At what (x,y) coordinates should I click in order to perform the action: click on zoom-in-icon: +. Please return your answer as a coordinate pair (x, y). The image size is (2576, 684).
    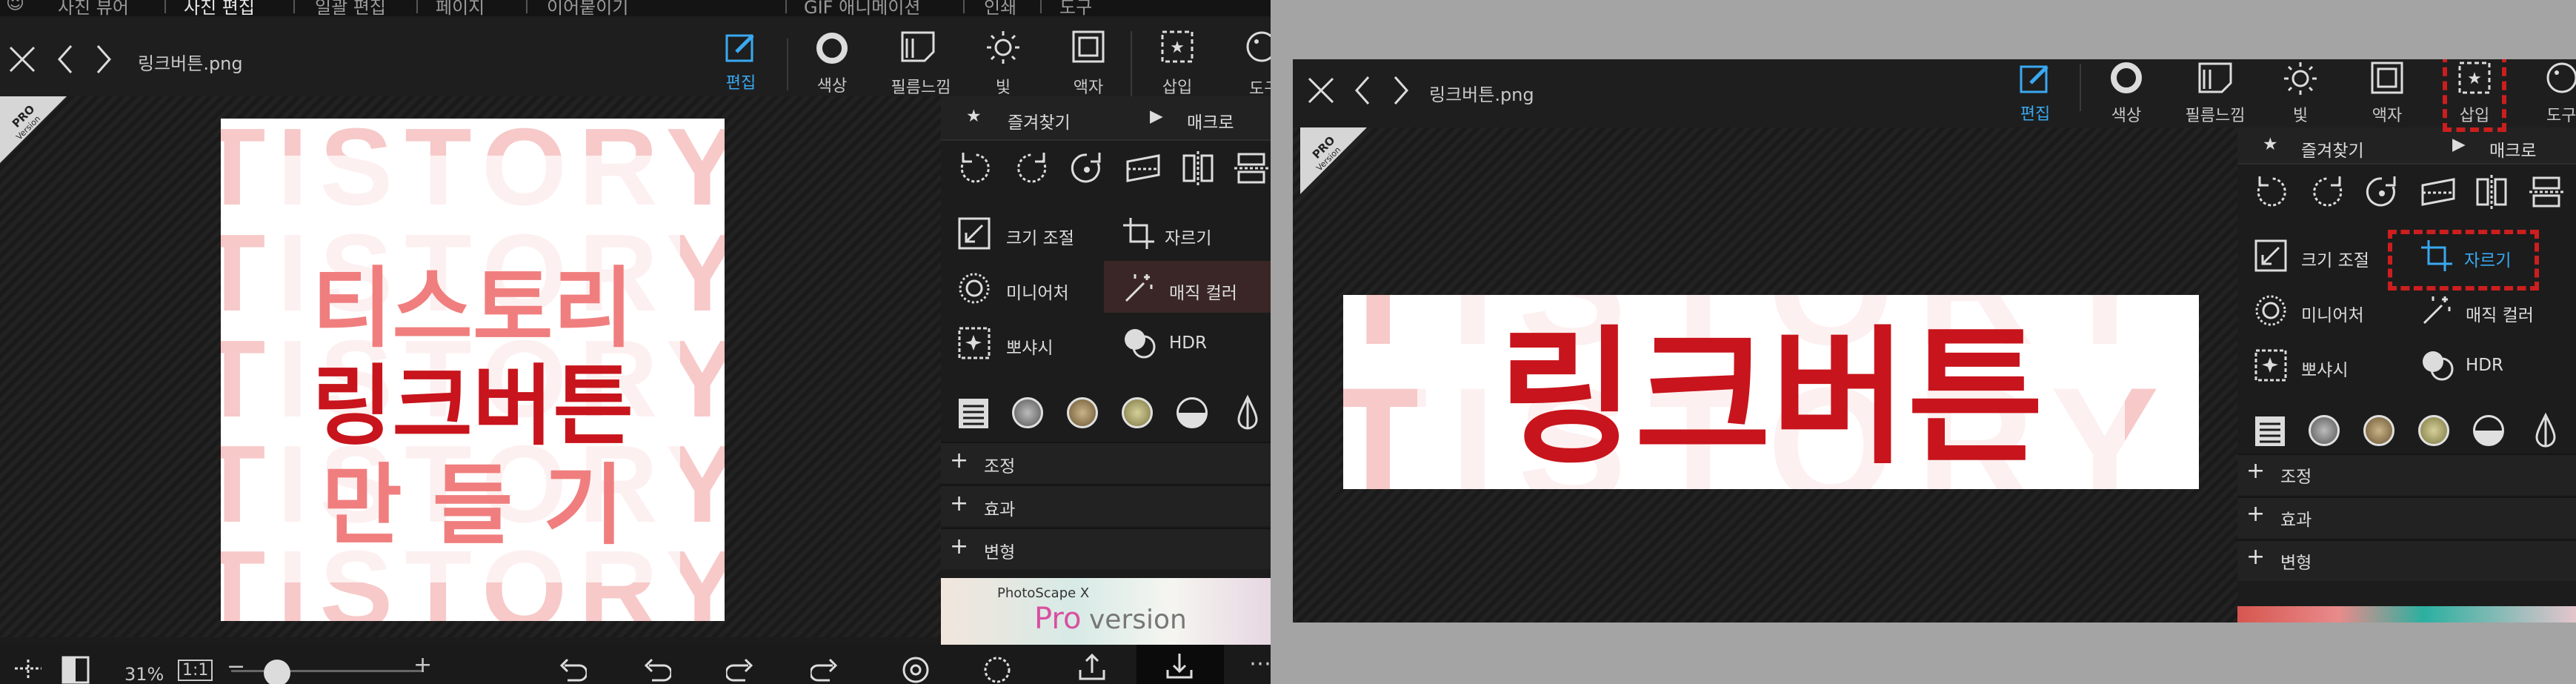
    Looking at the image, I should click on (422, 665).